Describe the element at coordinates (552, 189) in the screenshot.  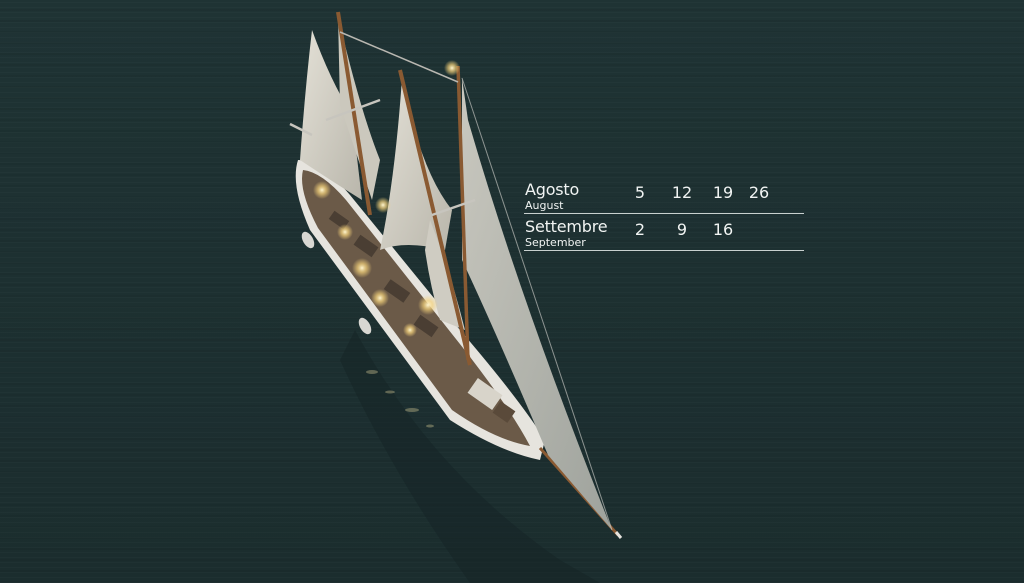
I see `month-label-it: Agosto` at that location.